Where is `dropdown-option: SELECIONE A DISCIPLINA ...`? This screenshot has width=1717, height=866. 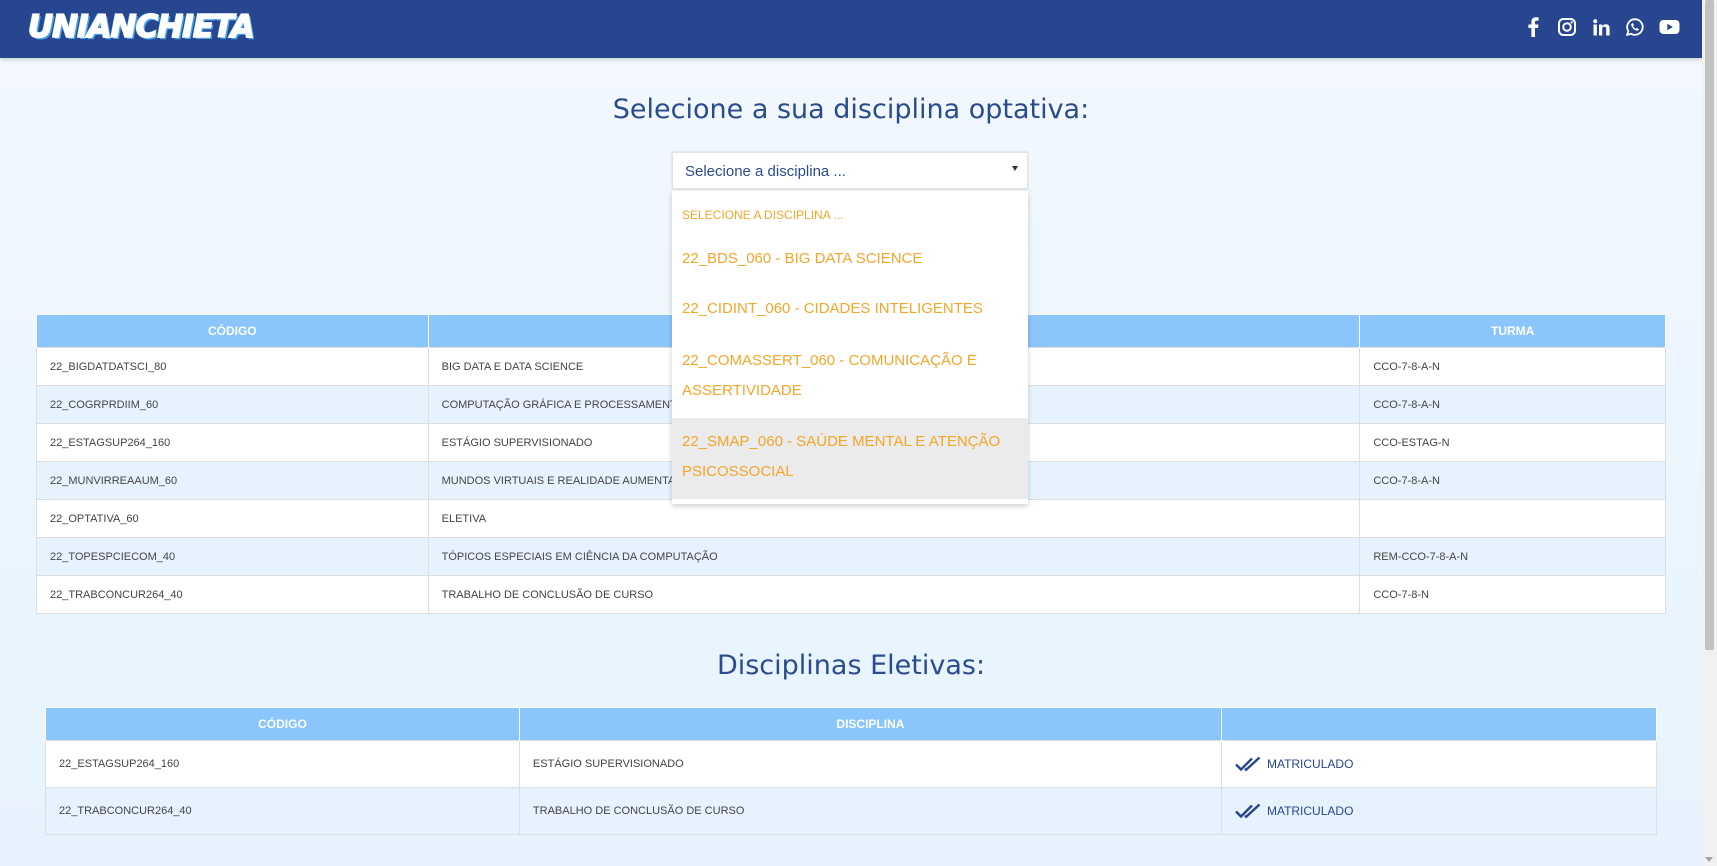
dropdown-option: SELECIONE A DISCIPLINA ... is located at coordinates (850, 220).